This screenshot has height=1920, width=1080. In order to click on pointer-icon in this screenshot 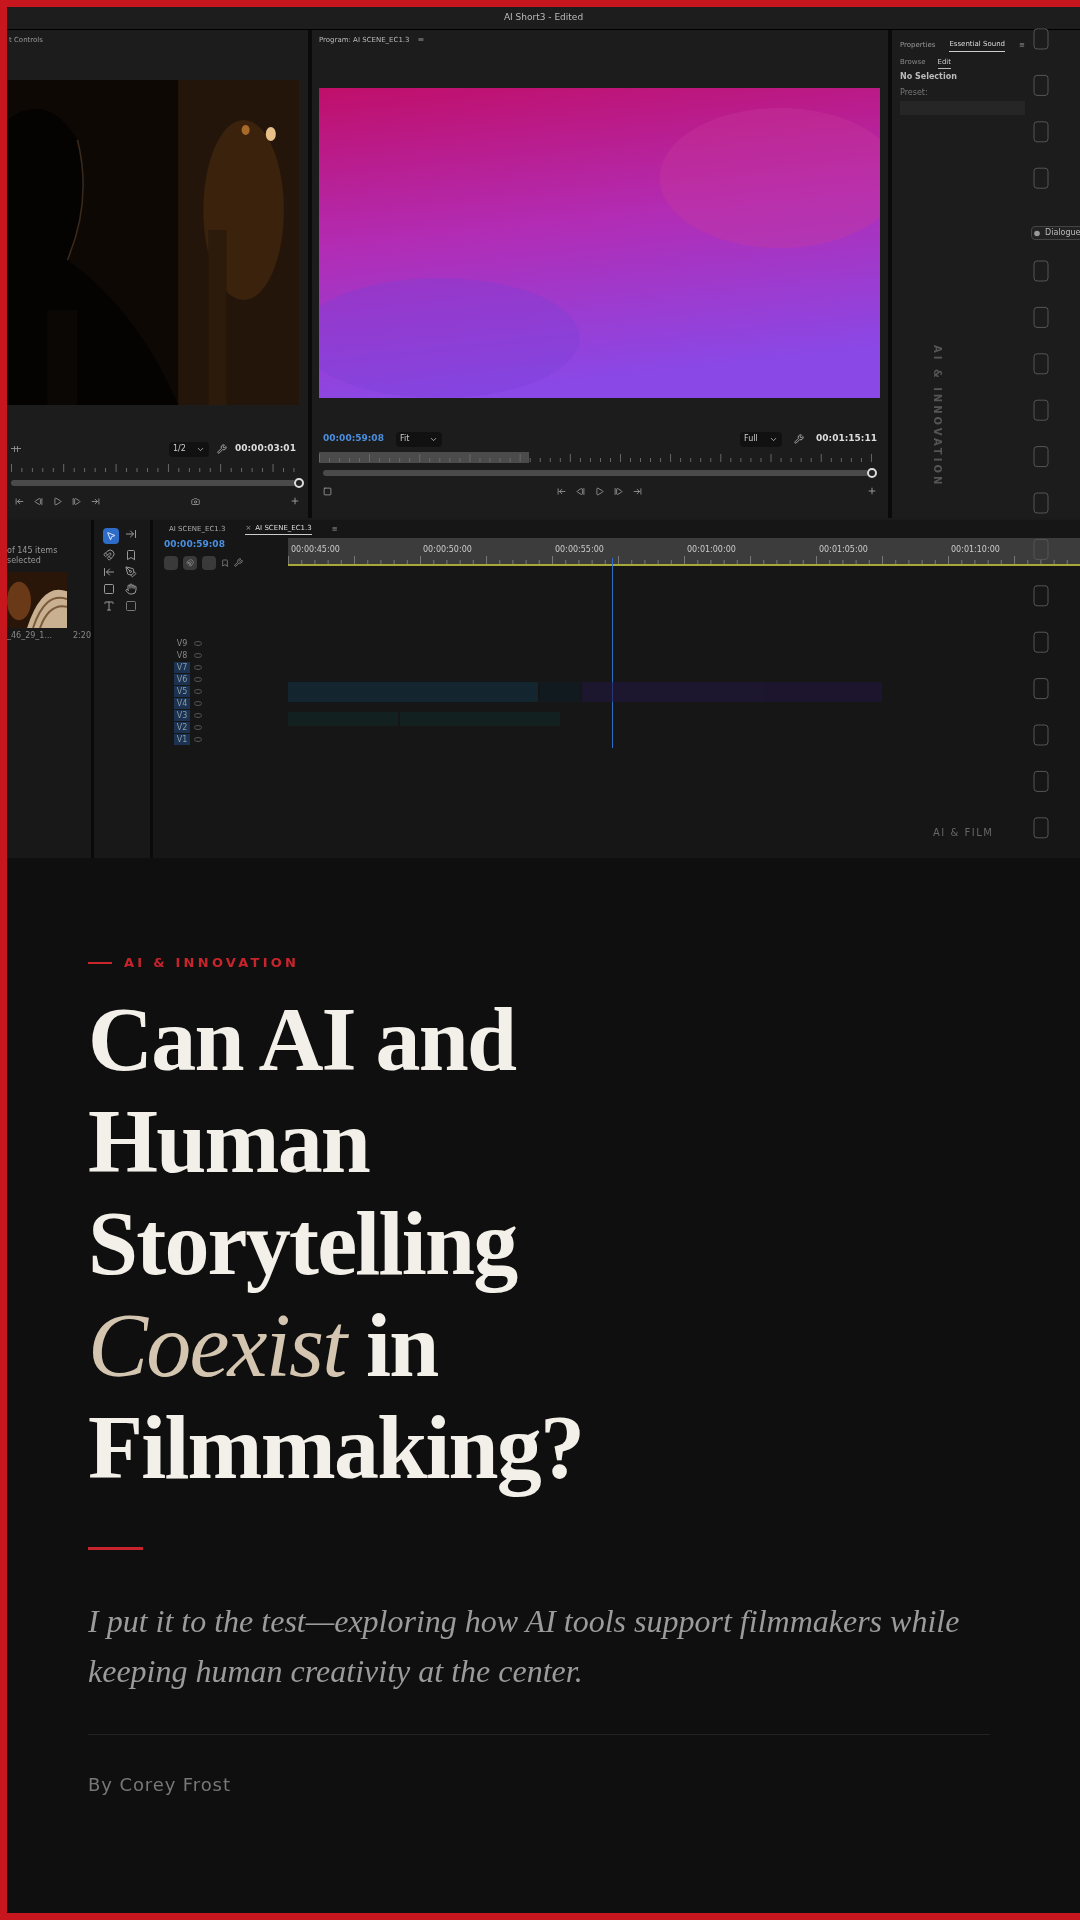, I will do `click(111, 536)`.